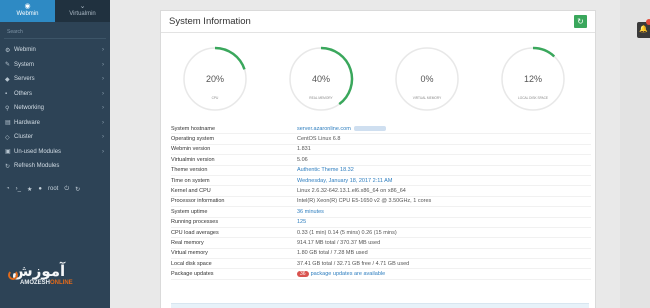 This screenshot has width=650, height=308. I want to click on sidebar-item-label: Refresh Modules, so click(37, 166).